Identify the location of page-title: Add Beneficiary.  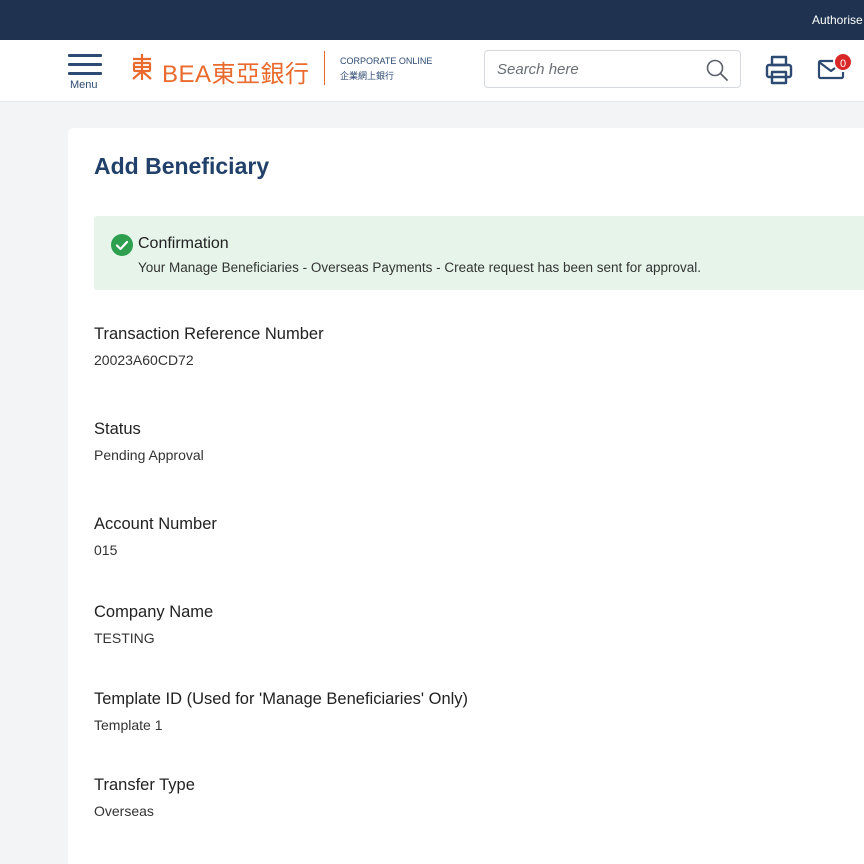
(182, 166).